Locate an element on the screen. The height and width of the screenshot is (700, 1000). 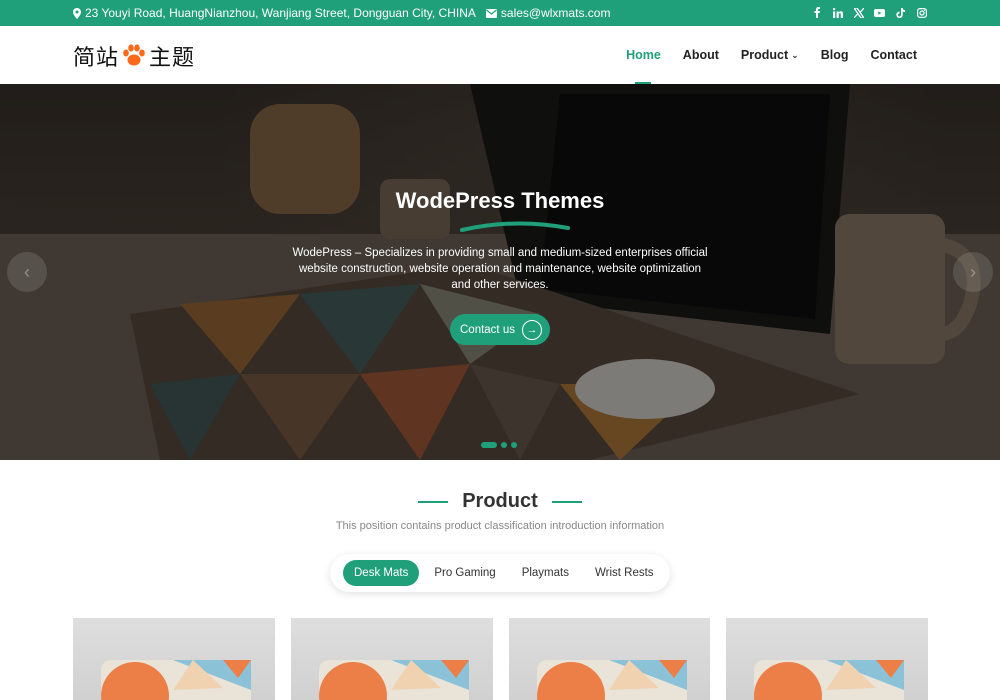
nav-contact-label: Contact is located at coordinates (893, 55).